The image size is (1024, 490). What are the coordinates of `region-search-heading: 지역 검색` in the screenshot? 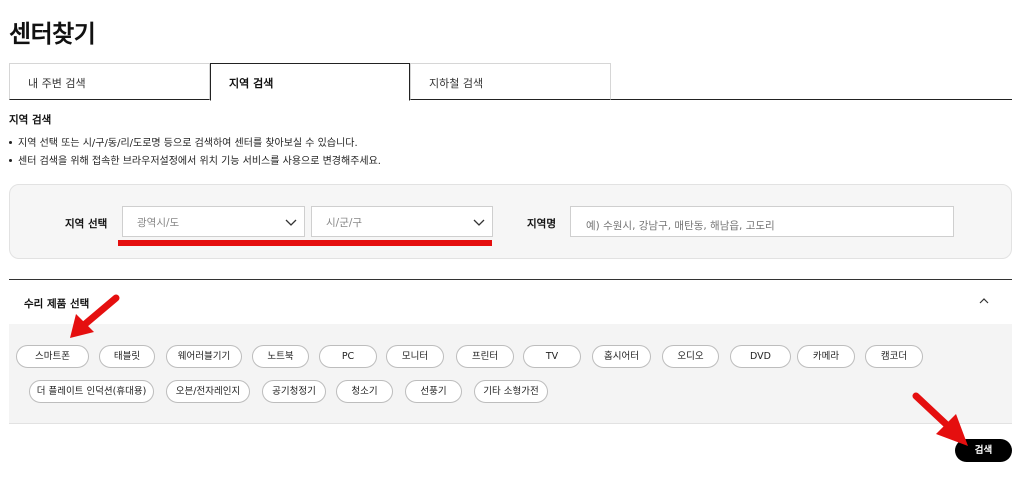 It's located at (30, 120).